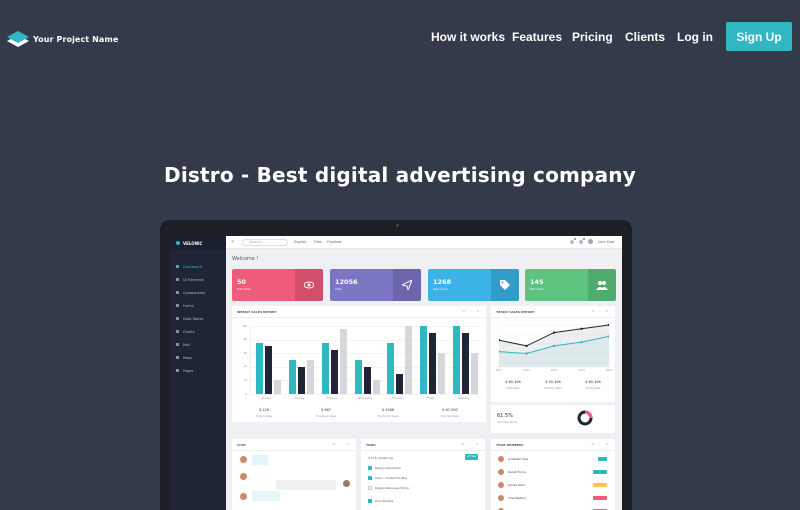  Describe the element at coordinates (450, 416) in the screenshot. I see `weekly-summary-label: This Year Sales` at that location.